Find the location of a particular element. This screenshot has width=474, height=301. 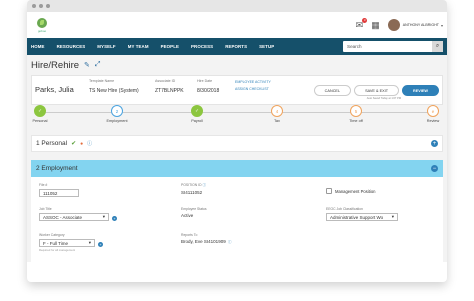

step-circle: e is located at coordinates (433, 111).